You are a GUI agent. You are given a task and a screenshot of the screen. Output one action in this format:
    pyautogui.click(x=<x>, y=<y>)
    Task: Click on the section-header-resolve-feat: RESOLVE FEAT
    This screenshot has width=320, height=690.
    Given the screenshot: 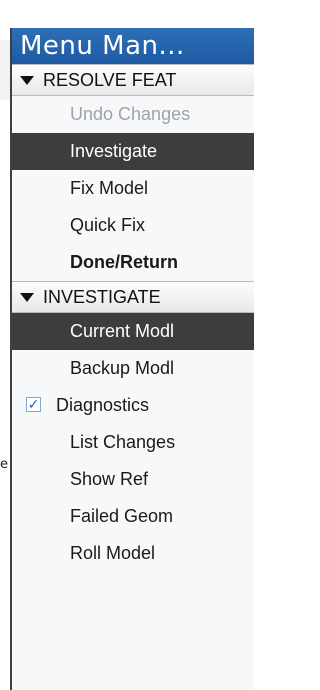 What is the action you would take?
    pyautogui.click(x=133, y=80)
    